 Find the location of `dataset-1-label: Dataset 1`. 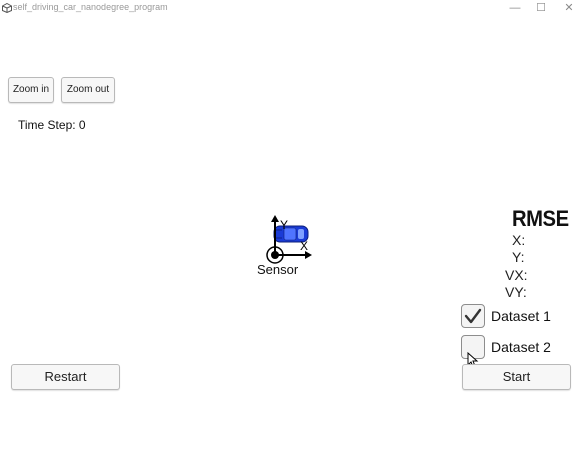

dataset-1-label: Dataset 1 is located at coordinates (521, 316).